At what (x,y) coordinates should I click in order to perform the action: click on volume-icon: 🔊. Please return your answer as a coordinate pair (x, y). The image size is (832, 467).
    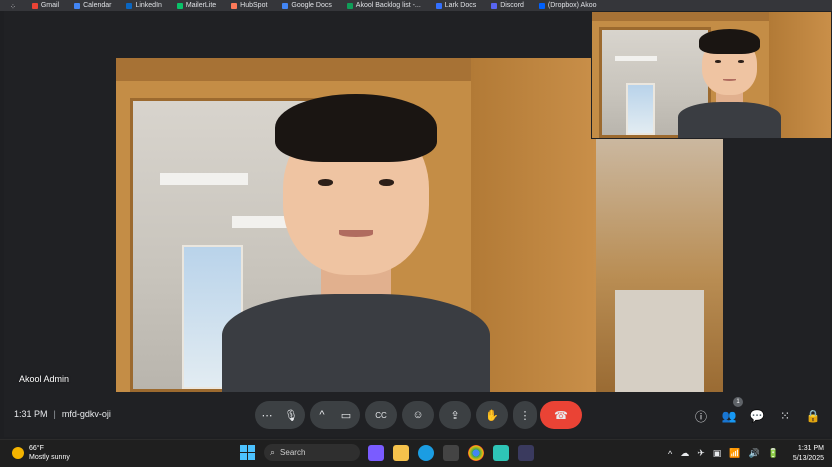
    Looking at the image, I should click on (754, 453).